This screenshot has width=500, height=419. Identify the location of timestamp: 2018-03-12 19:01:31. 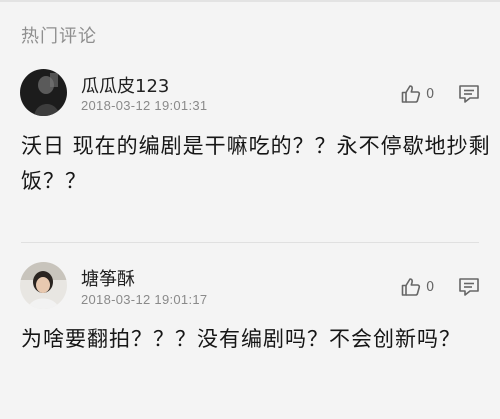
(144, 105).